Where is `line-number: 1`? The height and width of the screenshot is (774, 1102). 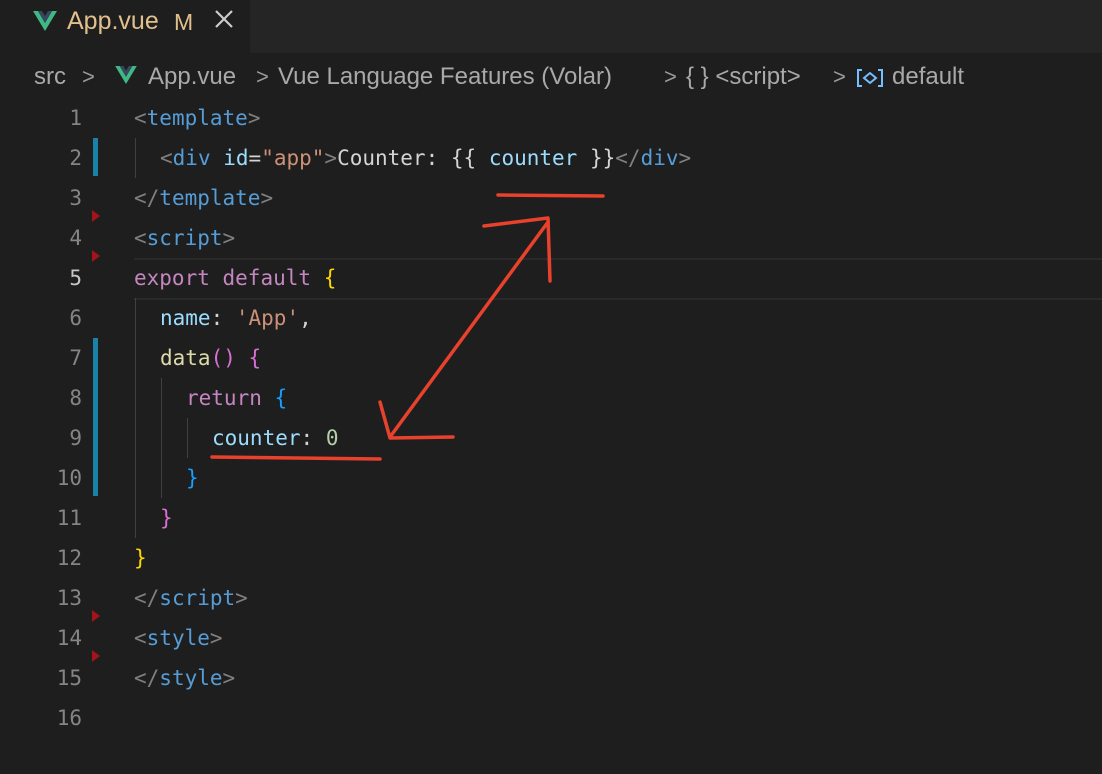 line-number: 1 is located at coordinates (75, 118).